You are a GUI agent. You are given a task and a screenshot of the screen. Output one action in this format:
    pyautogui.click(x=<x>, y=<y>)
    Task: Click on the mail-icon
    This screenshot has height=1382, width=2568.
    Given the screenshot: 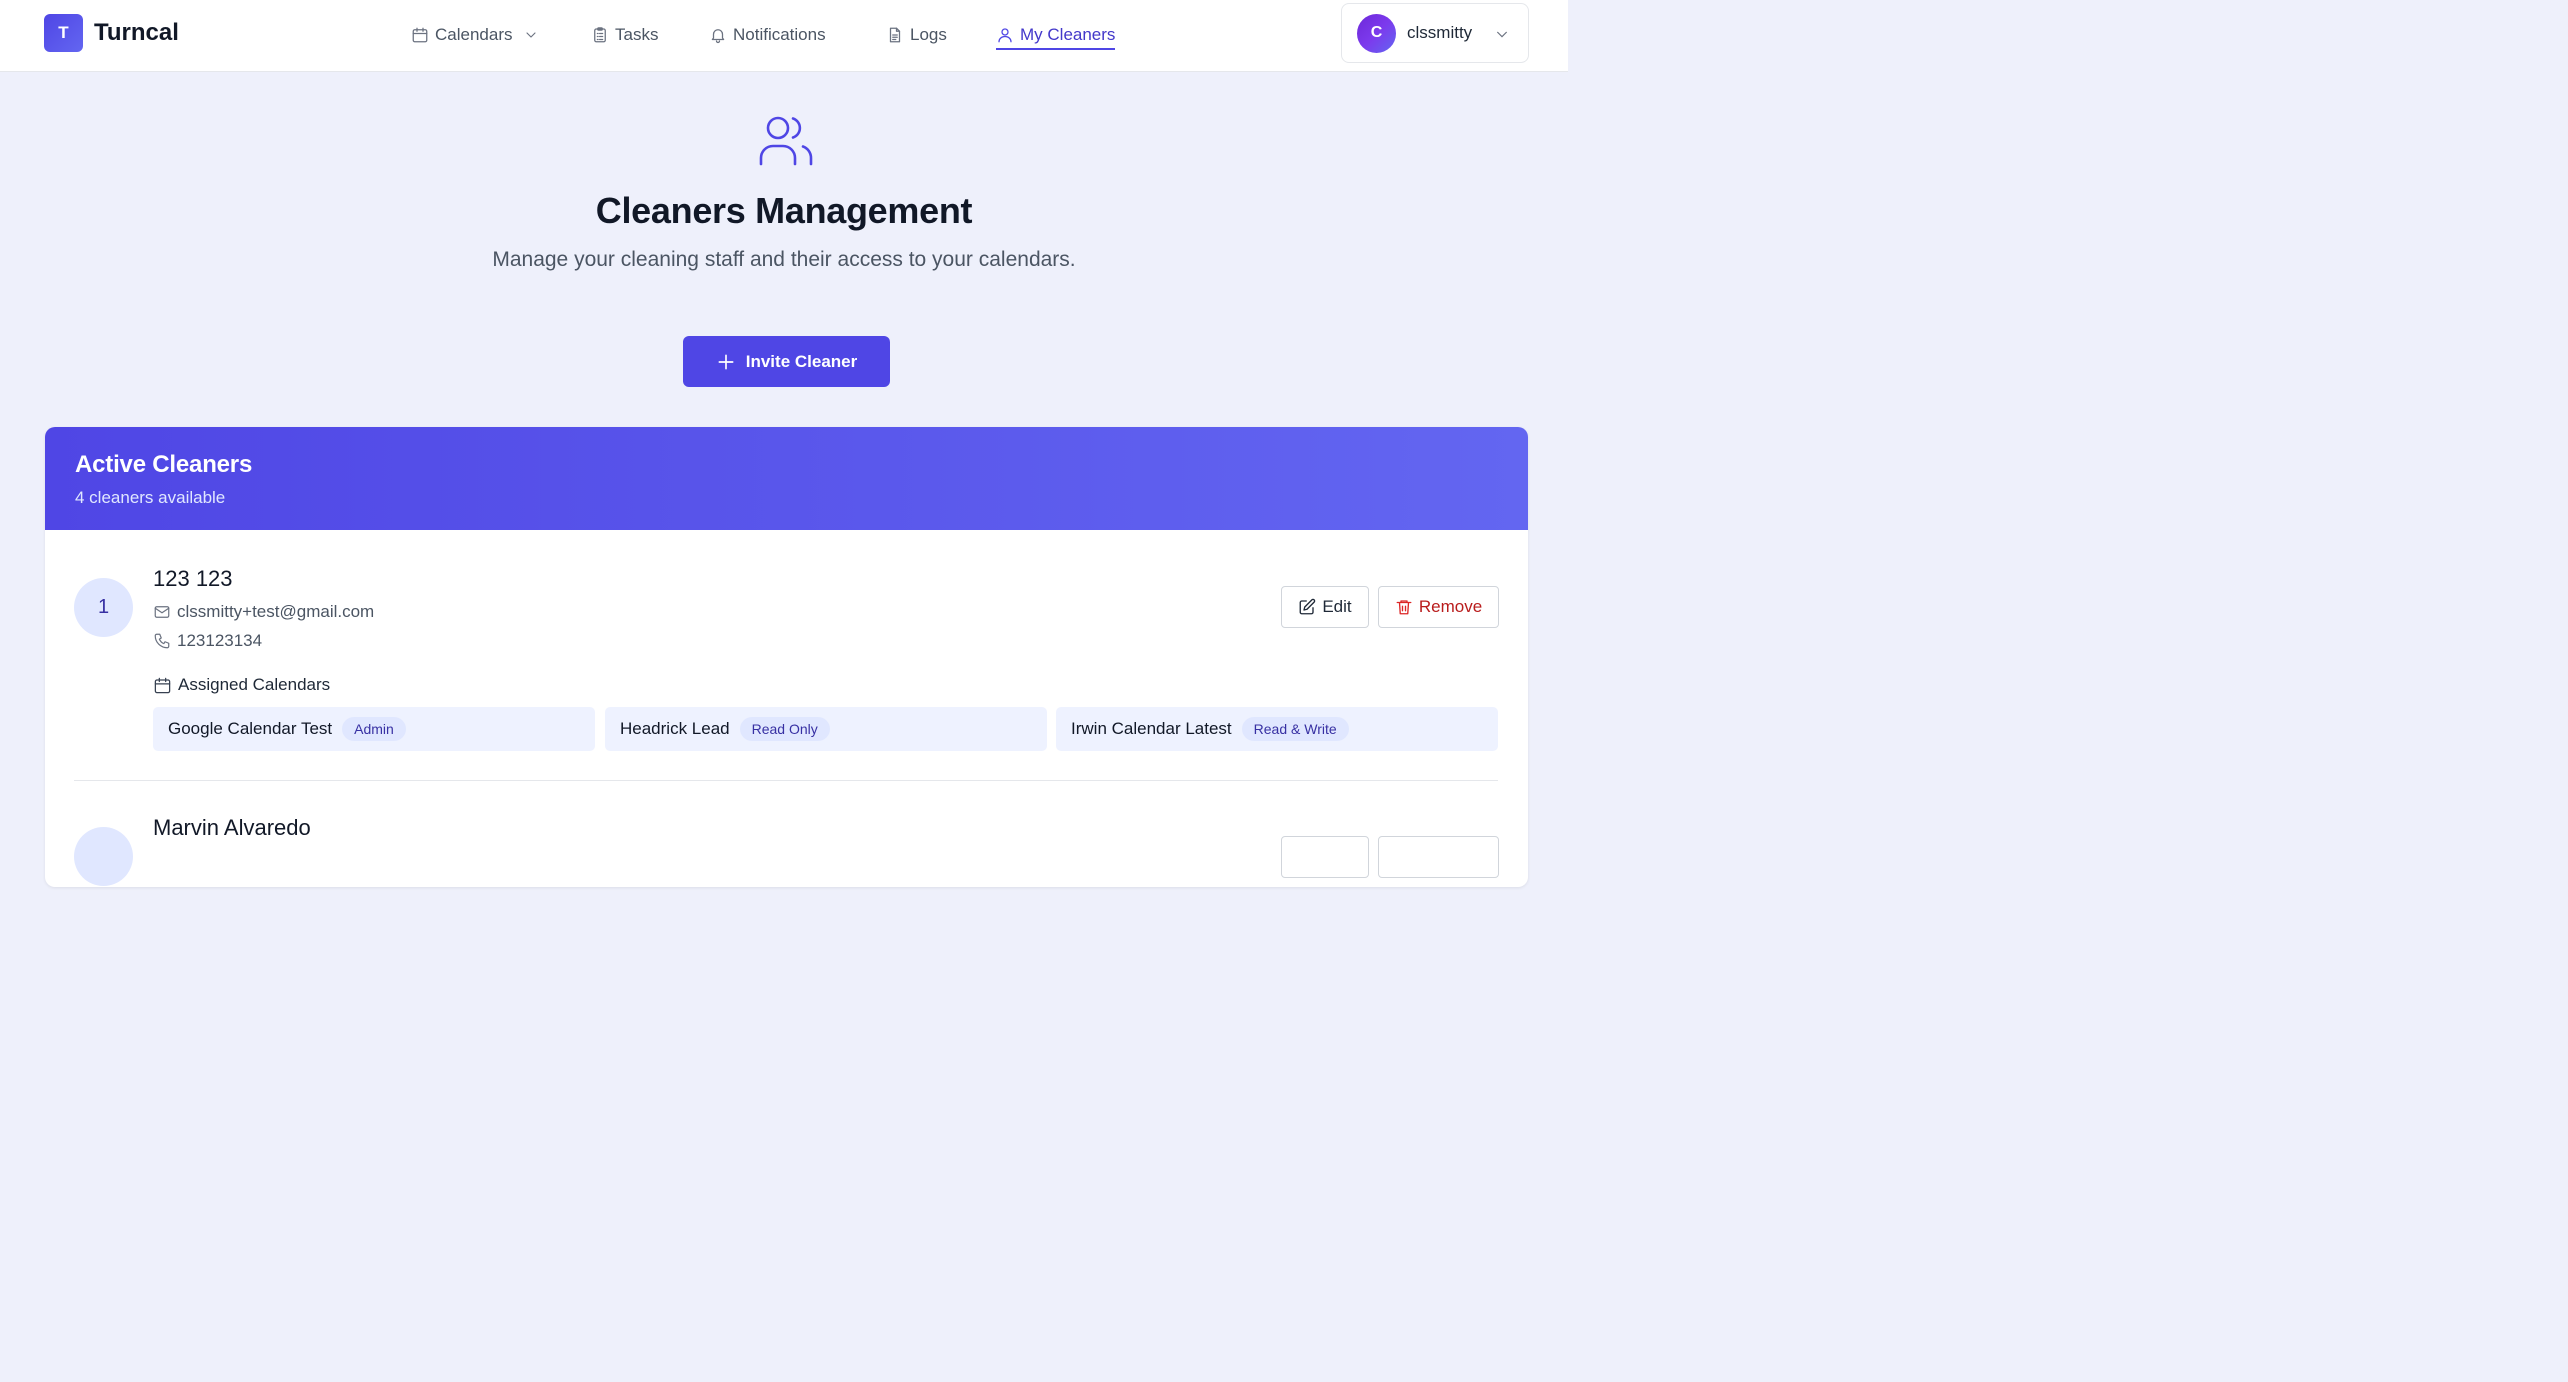 What is the action you would take?
    pyautogui.click(x=162, y=612)
    